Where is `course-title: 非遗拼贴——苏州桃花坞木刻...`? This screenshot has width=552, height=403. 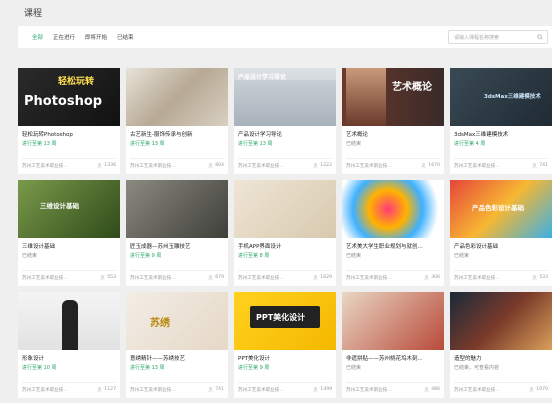
course-title: 非遗拼贴——苏州桃花坞木刻... is located at coordinates (394, 358).